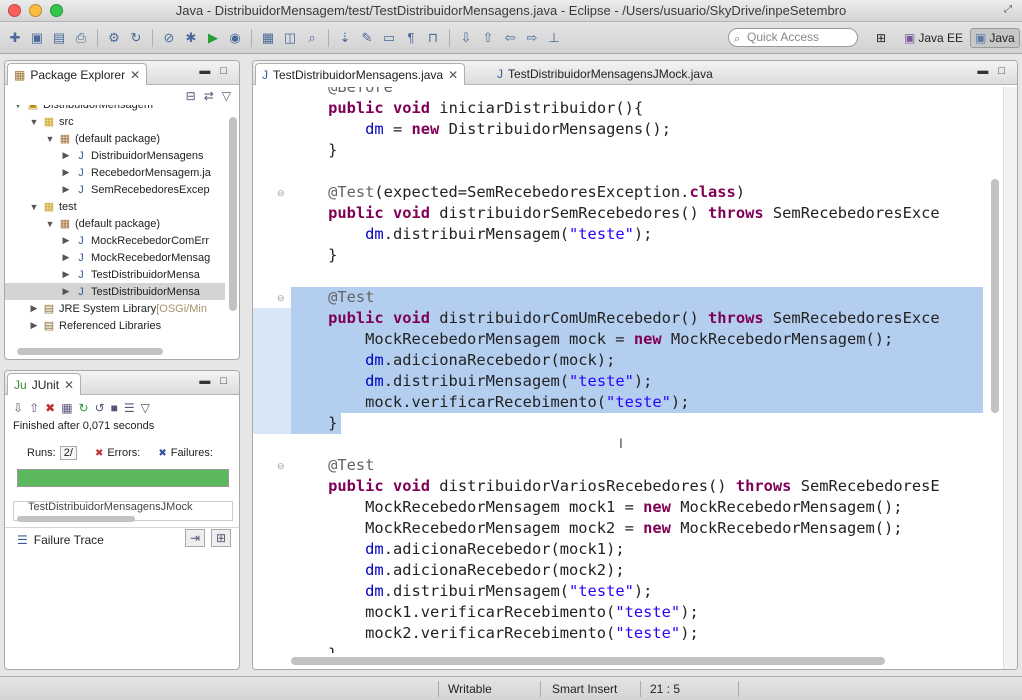  Describe the element at coordinates (37, 38) in the screenshot. I see `save-icon: ▣` at that location.